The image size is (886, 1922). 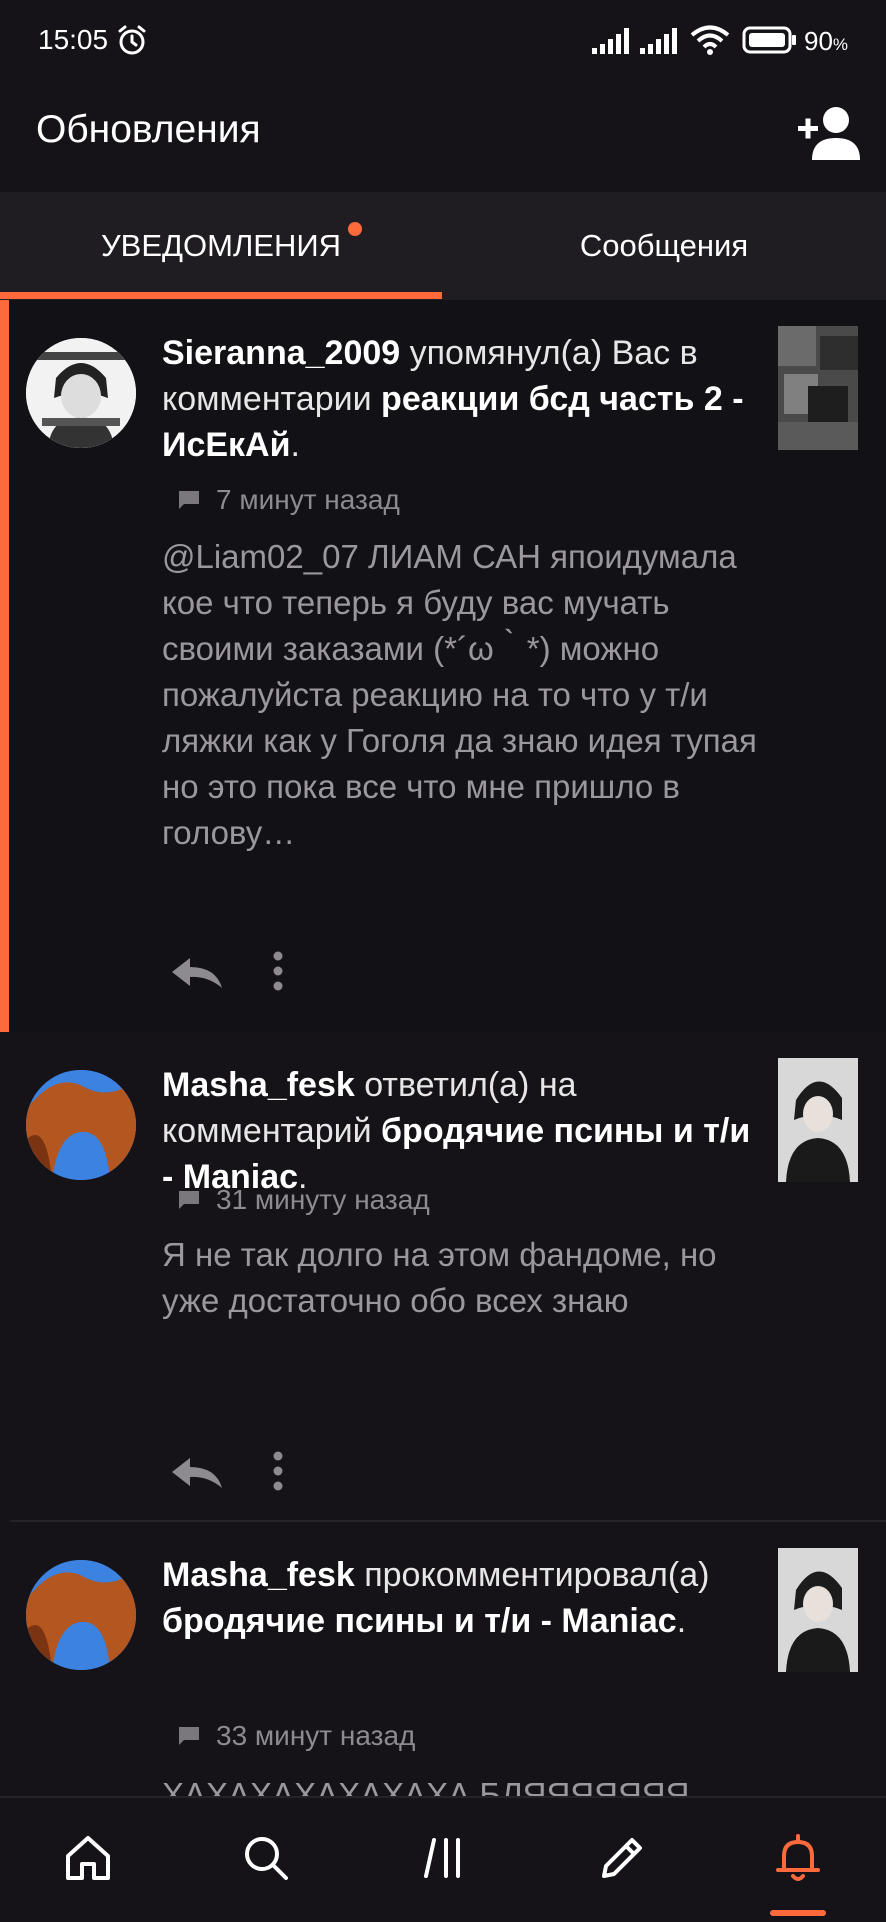 I want to click on unread-dot, so click(x=355, y=229).